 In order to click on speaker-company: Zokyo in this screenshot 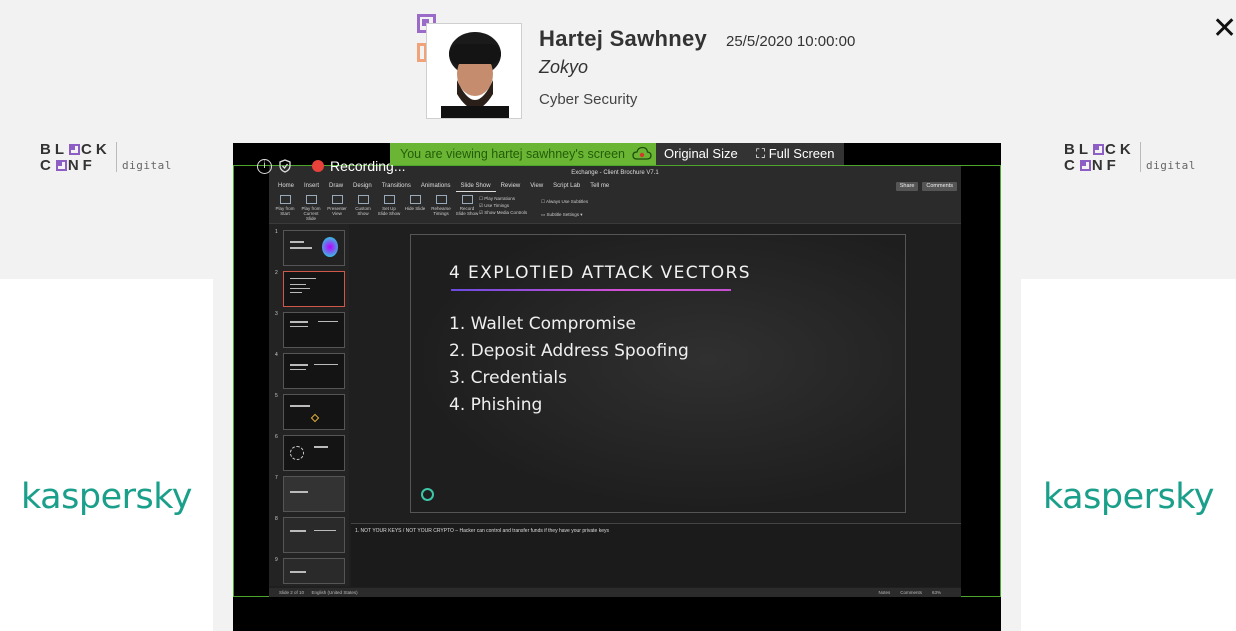, I will do `click(564, 67)`.